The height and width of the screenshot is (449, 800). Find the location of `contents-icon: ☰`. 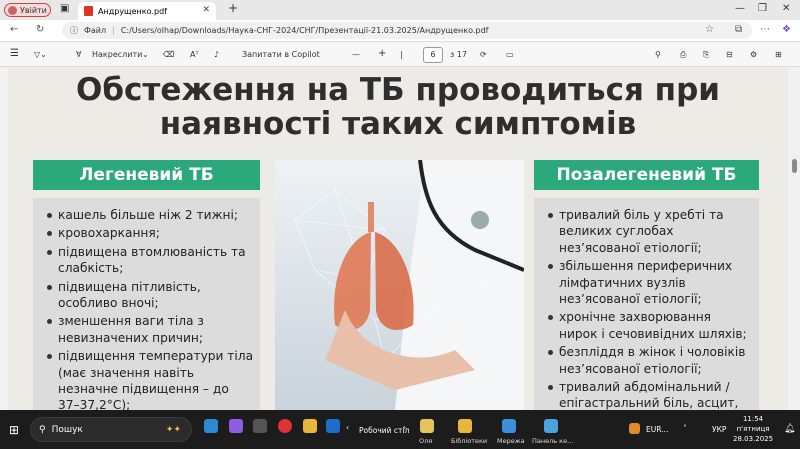

contents-icon: ☰ is located at coordinates (14, 53).